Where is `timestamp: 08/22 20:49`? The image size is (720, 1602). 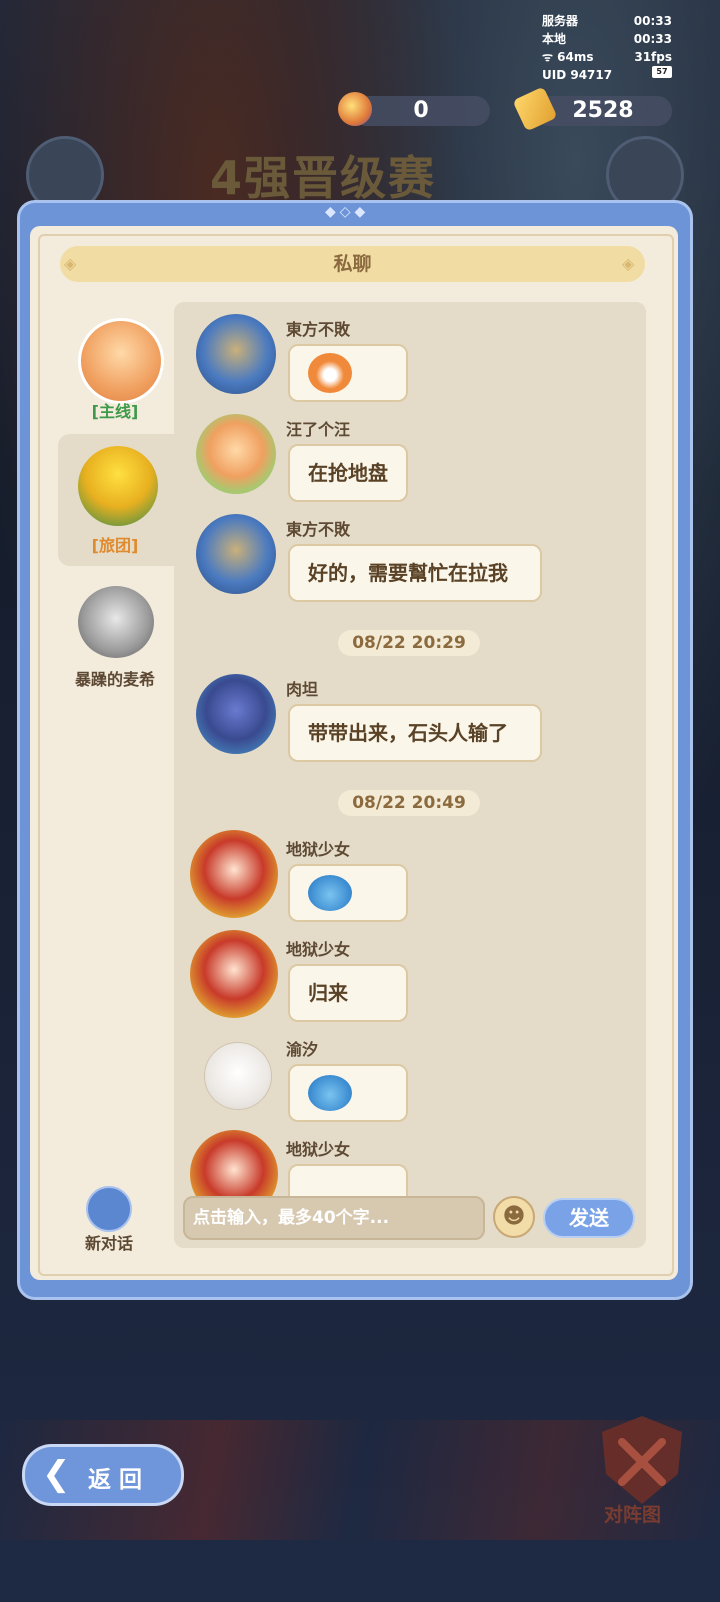 timestamp: 08/22 20:49 is located at coordinates (409, 803).